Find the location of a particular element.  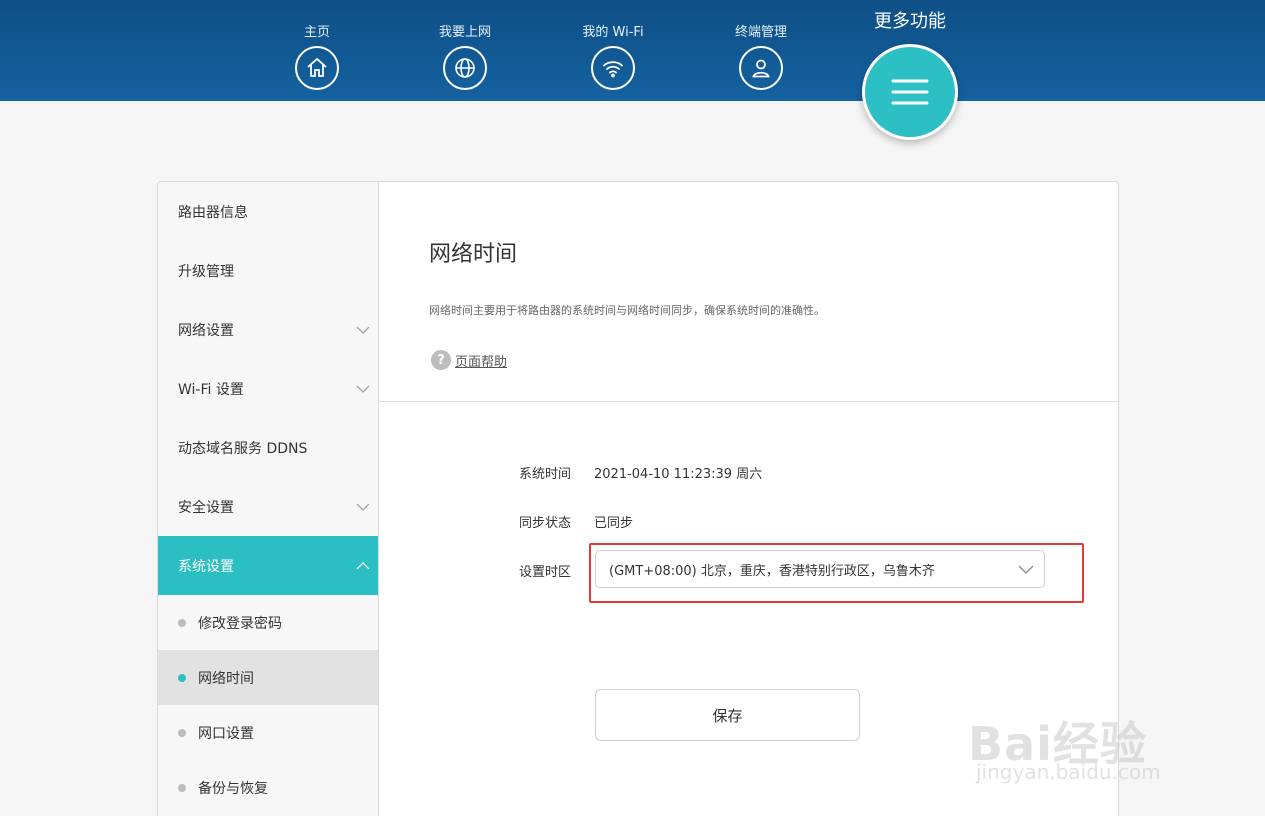

nav-more-features: 更多功能 is located at coordinates (910, 75).